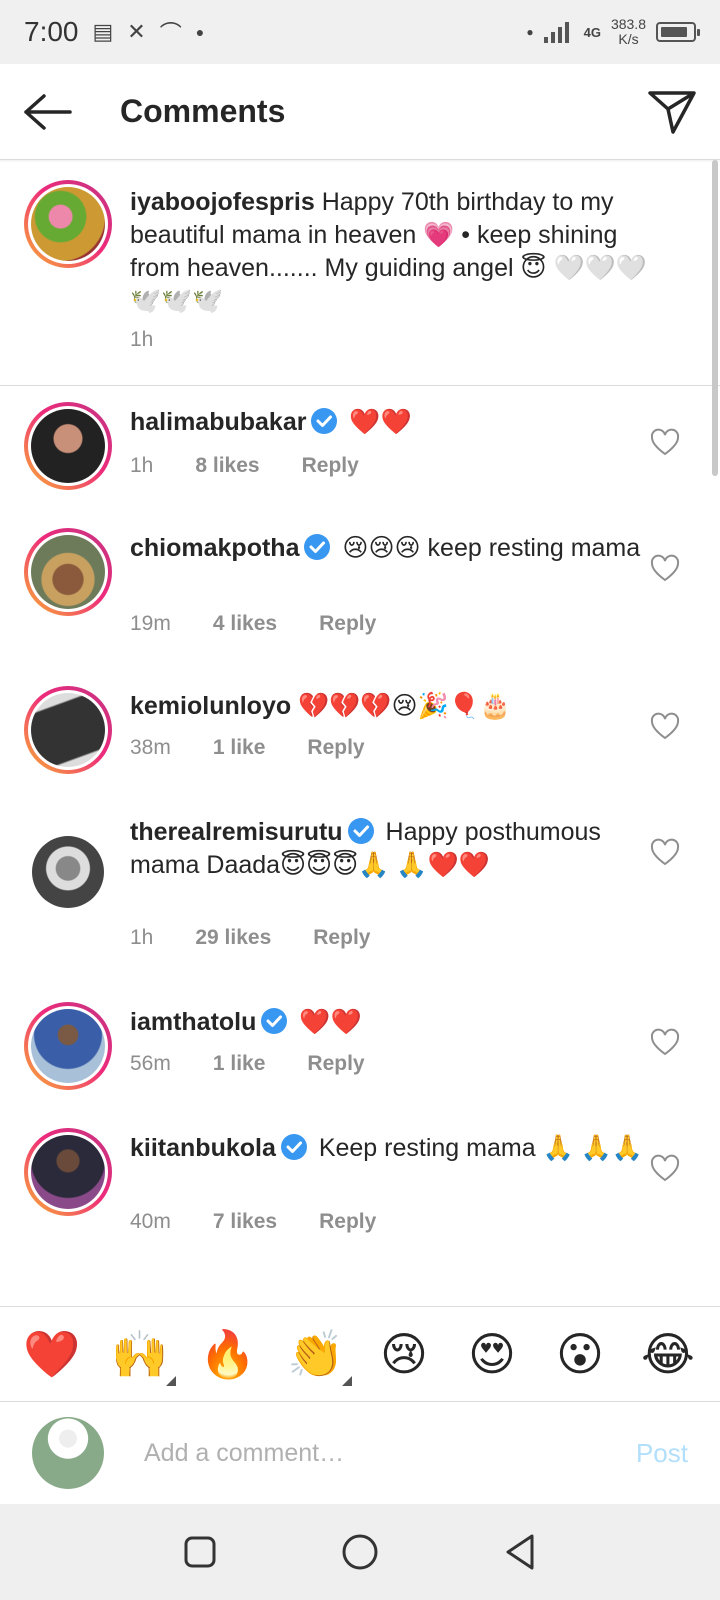  What do you see at coordinates (245, 624) in the screenshot?
I see `likes-count: 4 likes` at bounding box center [245, 624].